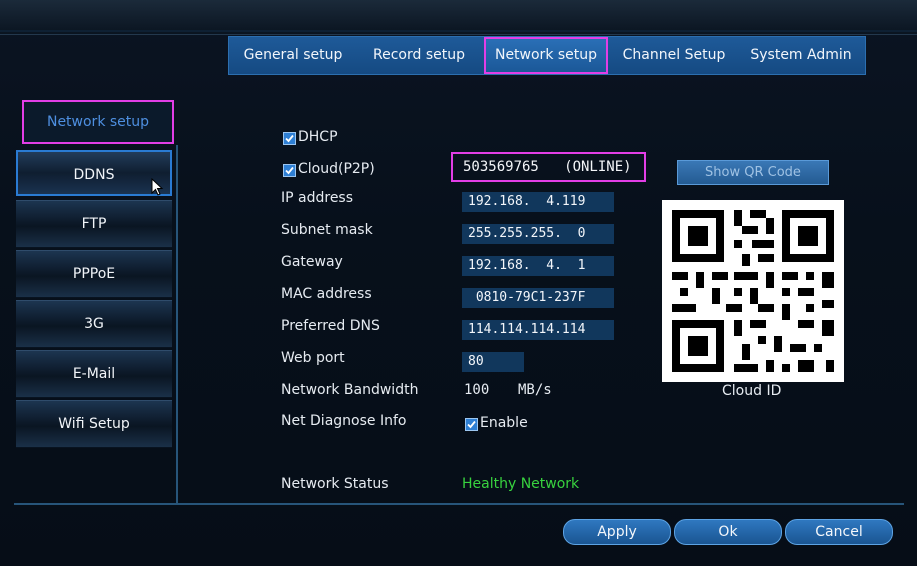 The image size is (917, 566). I want to click on mac-address-label: MAC address, so click(326, 294).